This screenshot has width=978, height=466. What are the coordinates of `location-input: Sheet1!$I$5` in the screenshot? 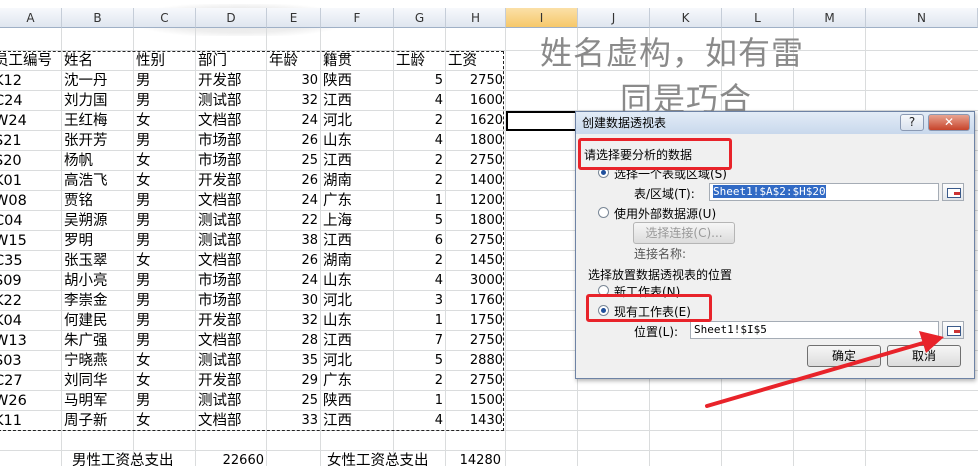 It's located at (814, 330).